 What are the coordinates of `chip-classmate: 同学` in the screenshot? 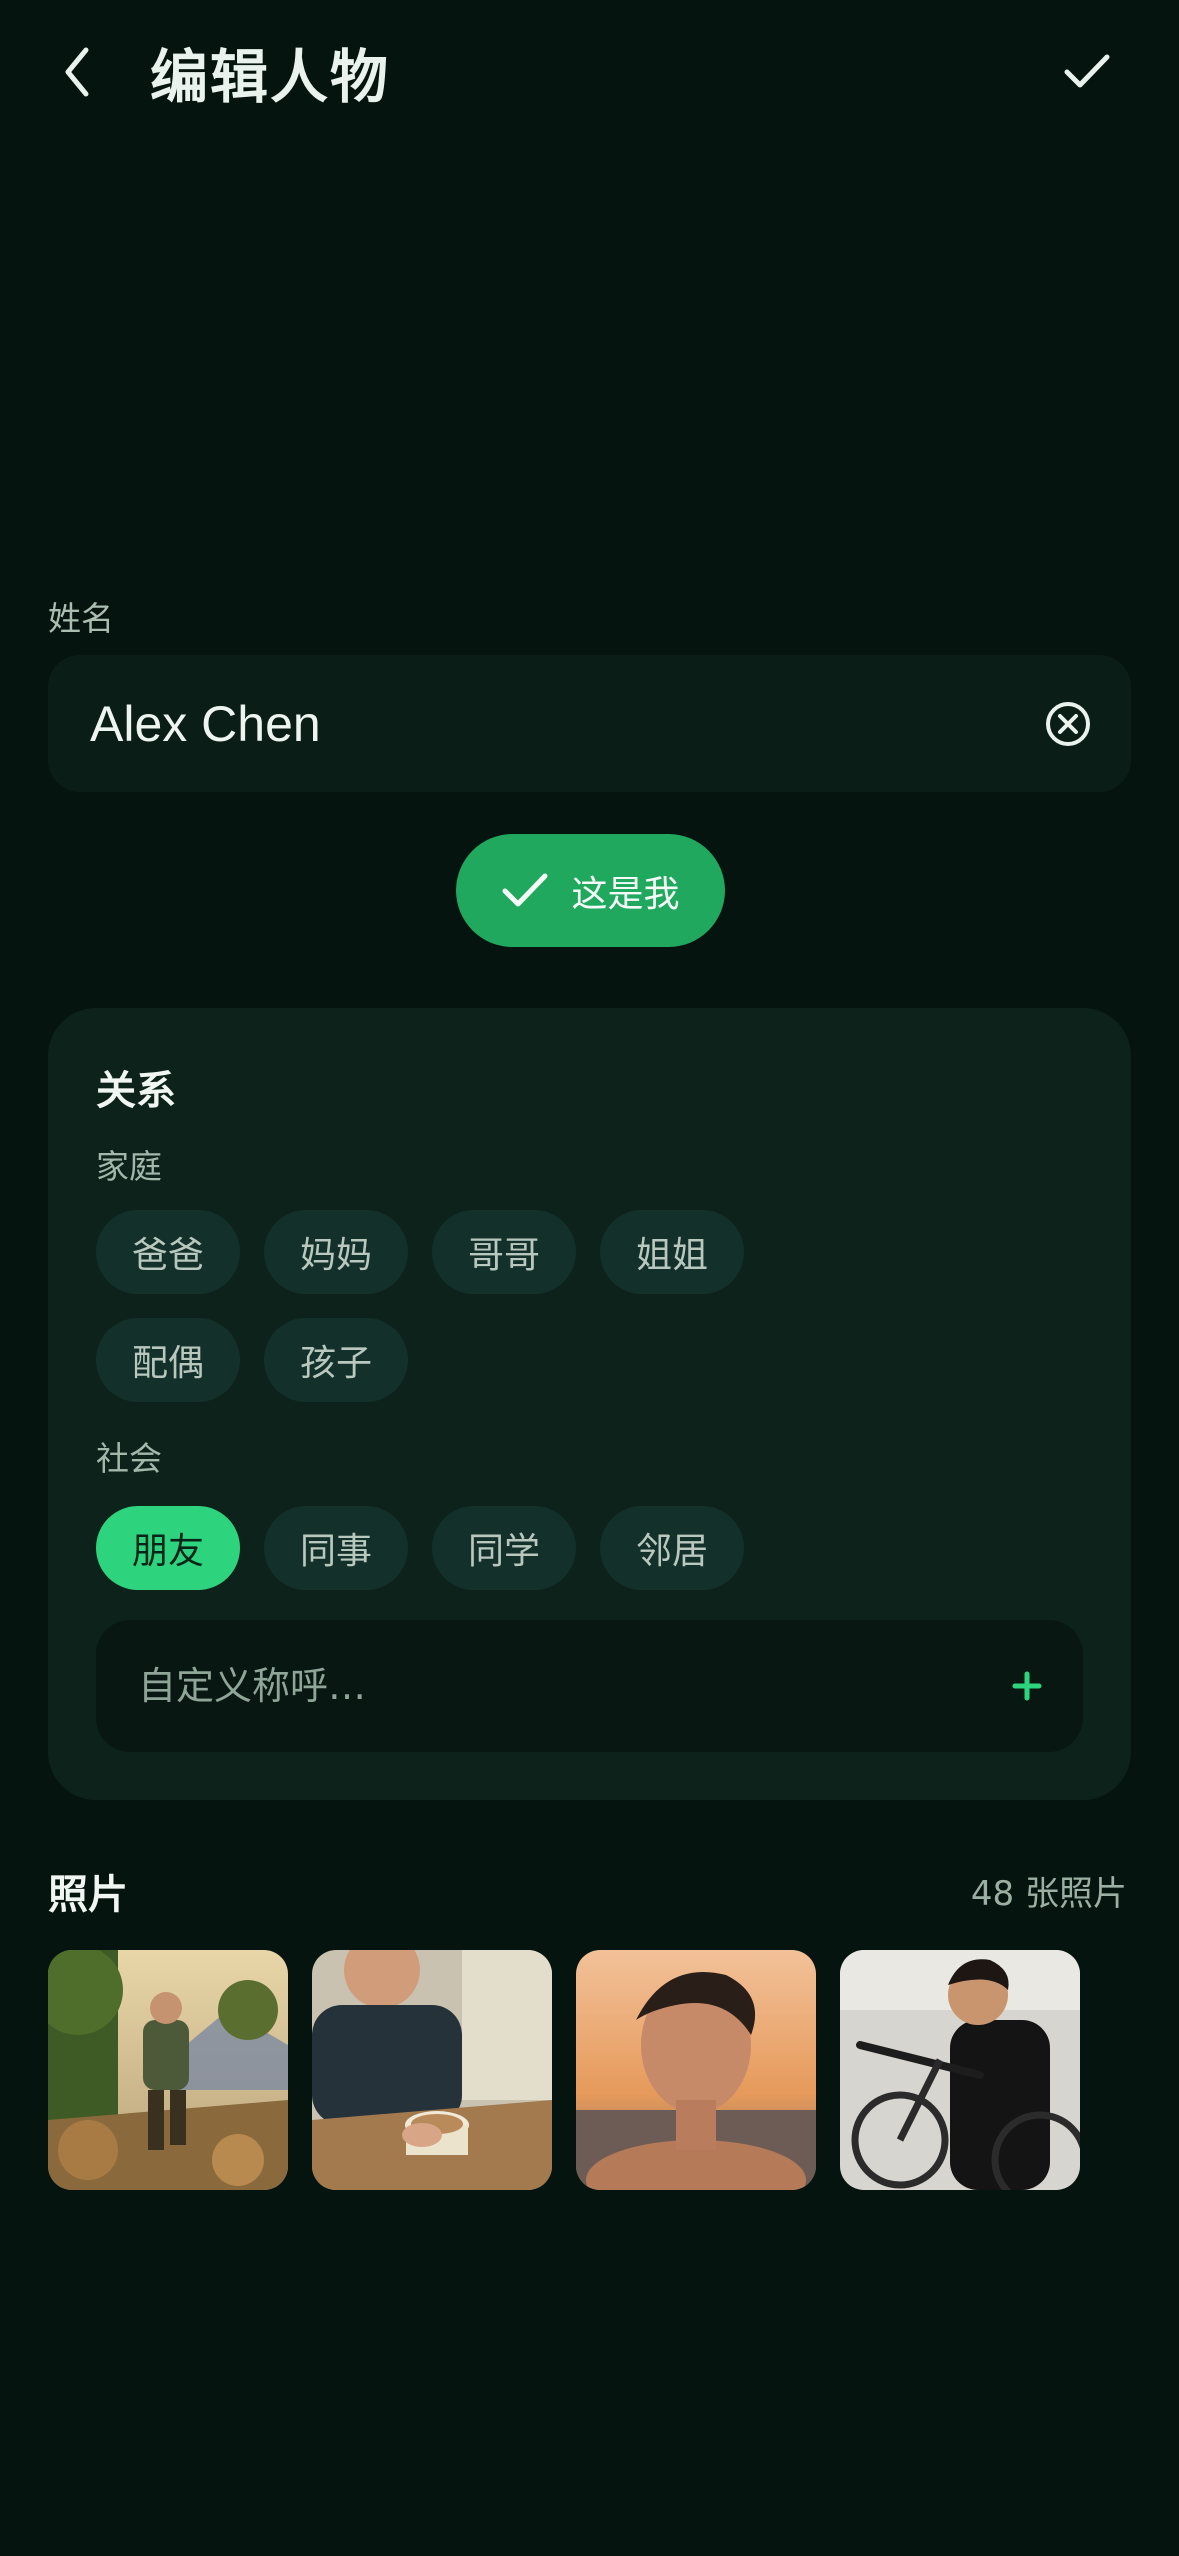 It's located at (504, 1548).